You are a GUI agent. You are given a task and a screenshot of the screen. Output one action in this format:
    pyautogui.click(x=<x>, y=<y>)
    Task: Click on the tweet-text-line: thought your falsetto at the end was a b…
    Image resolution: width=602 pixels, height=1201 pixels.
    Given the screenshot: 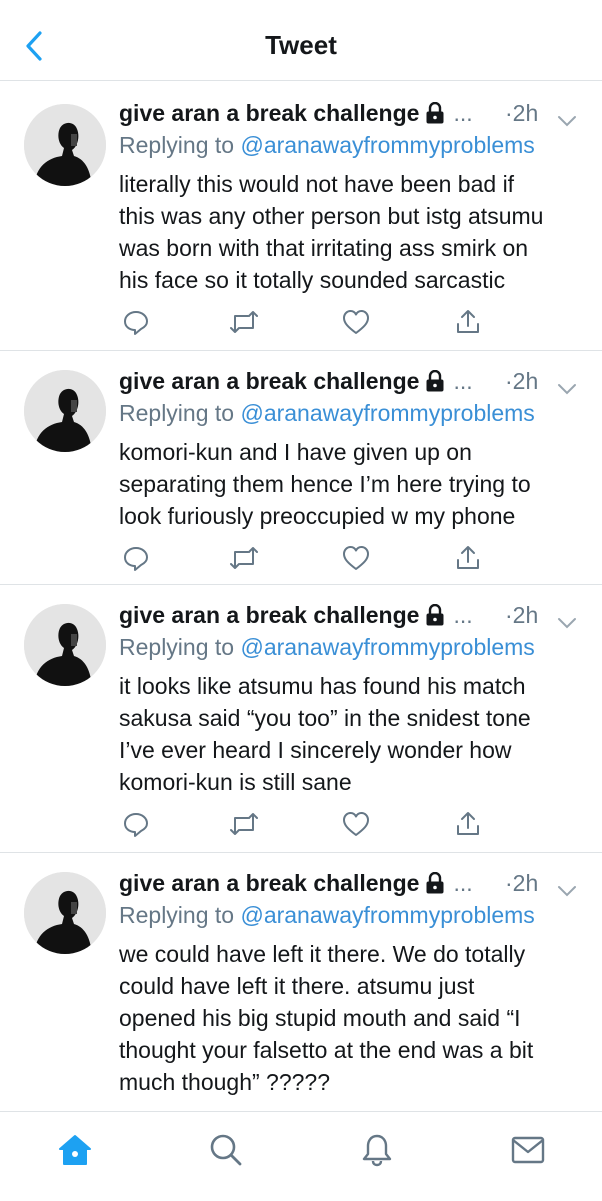 What is the action you would take?
    pyautogui.click(x=326, y=1050)
    